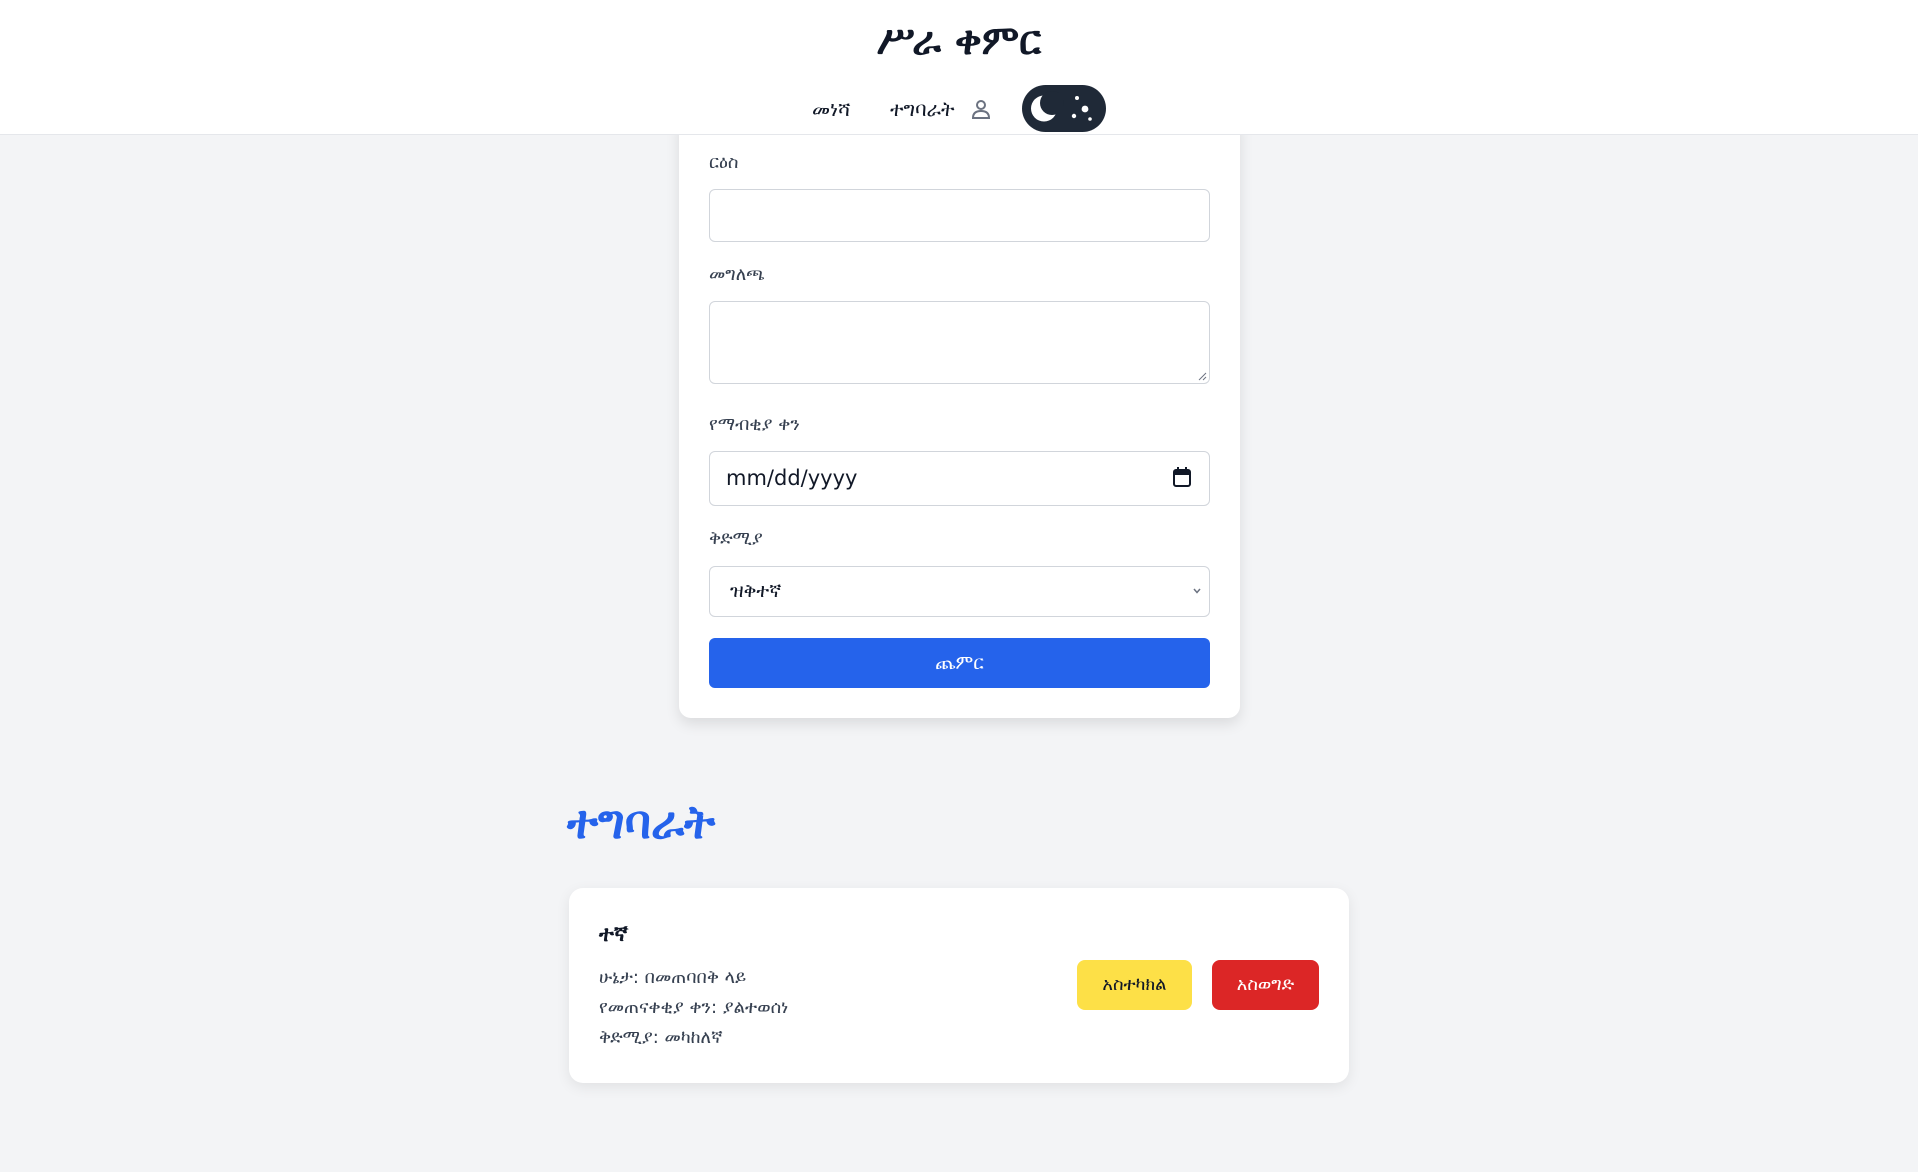 The height and width of the screenshot is (1172, 1918). What do you see at coordinates (756, 591) in the screenshot?
I see `priority-selected-value: ዝቅተኛ` at bounding box center [756, 591].